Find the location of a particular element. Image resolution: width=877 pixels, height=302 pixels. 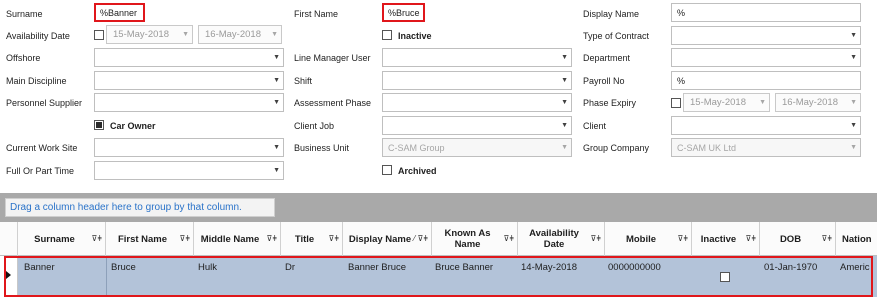

sort-filter-icon: ⁄ ⊽ǂ is located at coordinates (421, 239).